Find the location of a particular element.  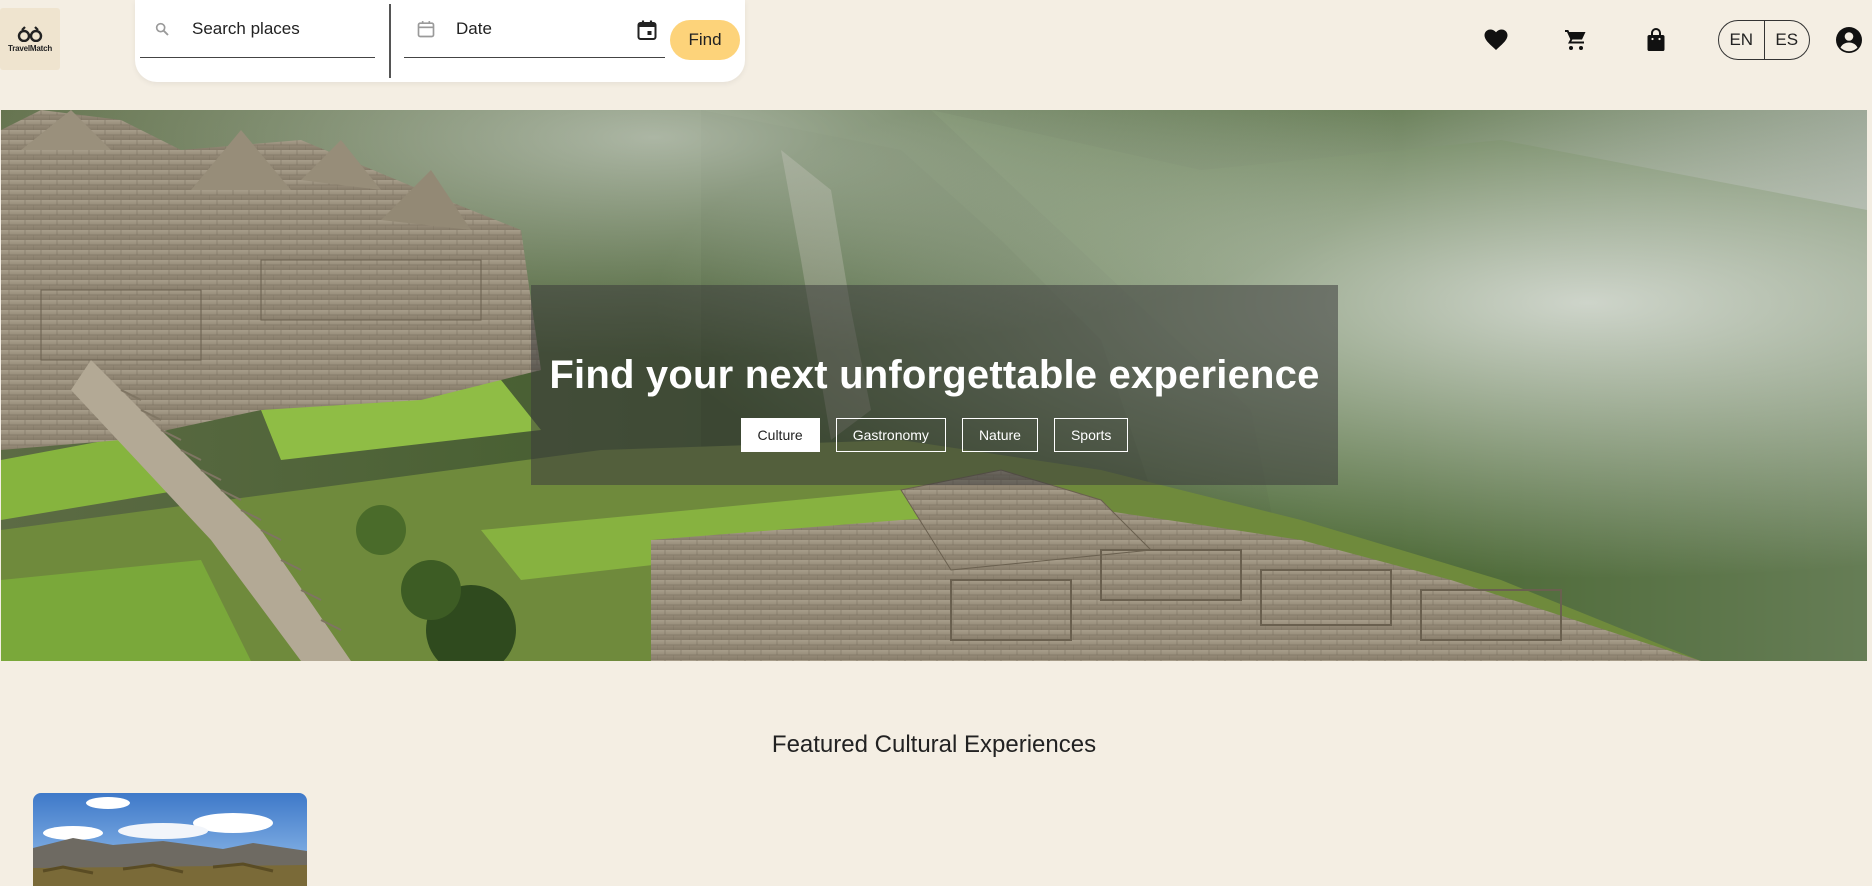

experience-card-image is located at coordinates (170, 839).